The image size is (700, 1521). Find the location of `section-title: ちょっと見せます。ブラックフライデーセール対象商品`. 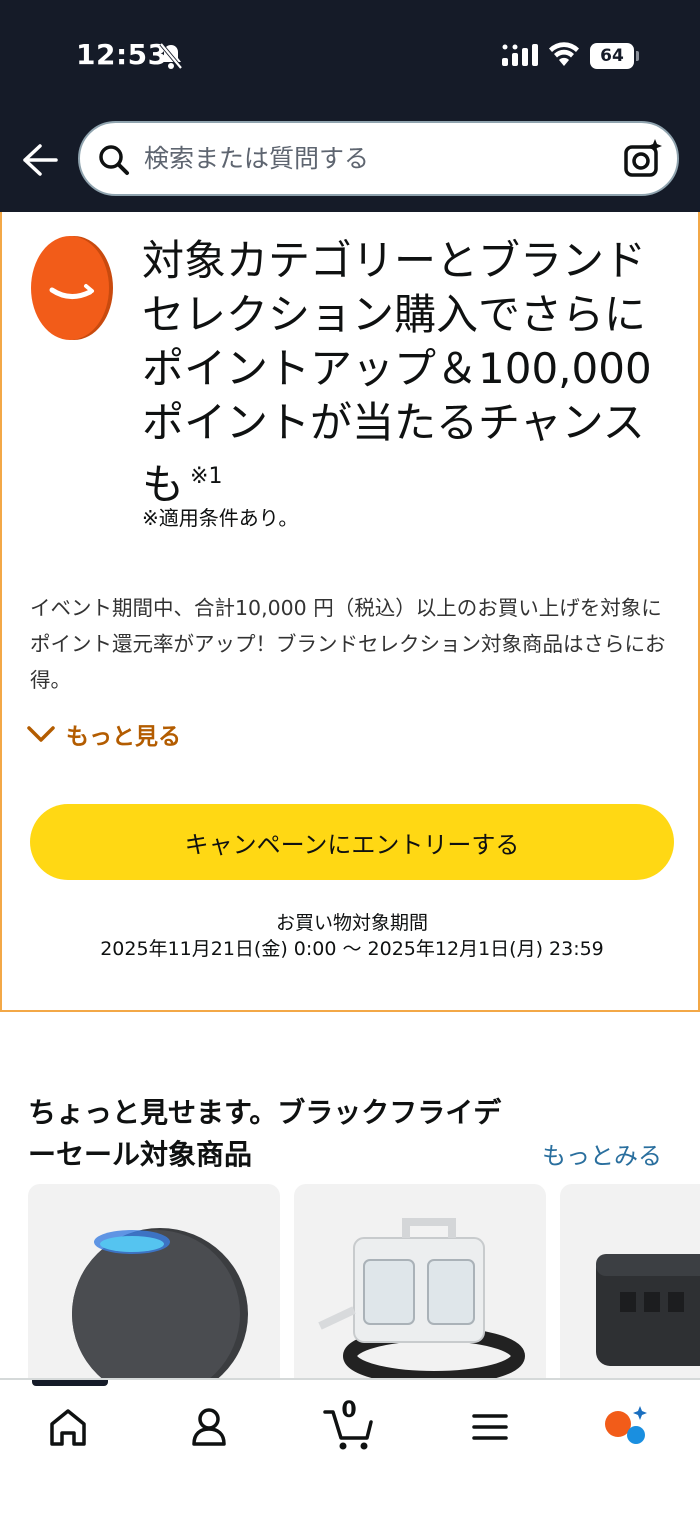

section-title: ちょっと見せます。ブラックフライデーセール対象商品 is located at coordinates (265, 1133).